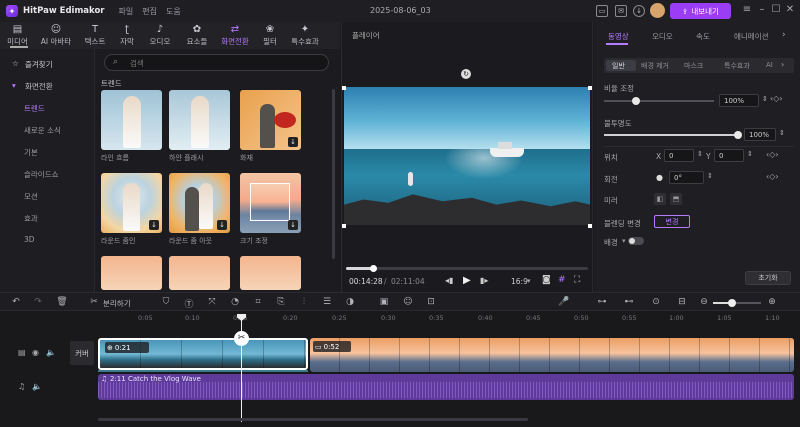 Image resolution: width=800 pixels, height=427 pixels. I want to click on chevron-right-icon: ›, so click(784, 35).